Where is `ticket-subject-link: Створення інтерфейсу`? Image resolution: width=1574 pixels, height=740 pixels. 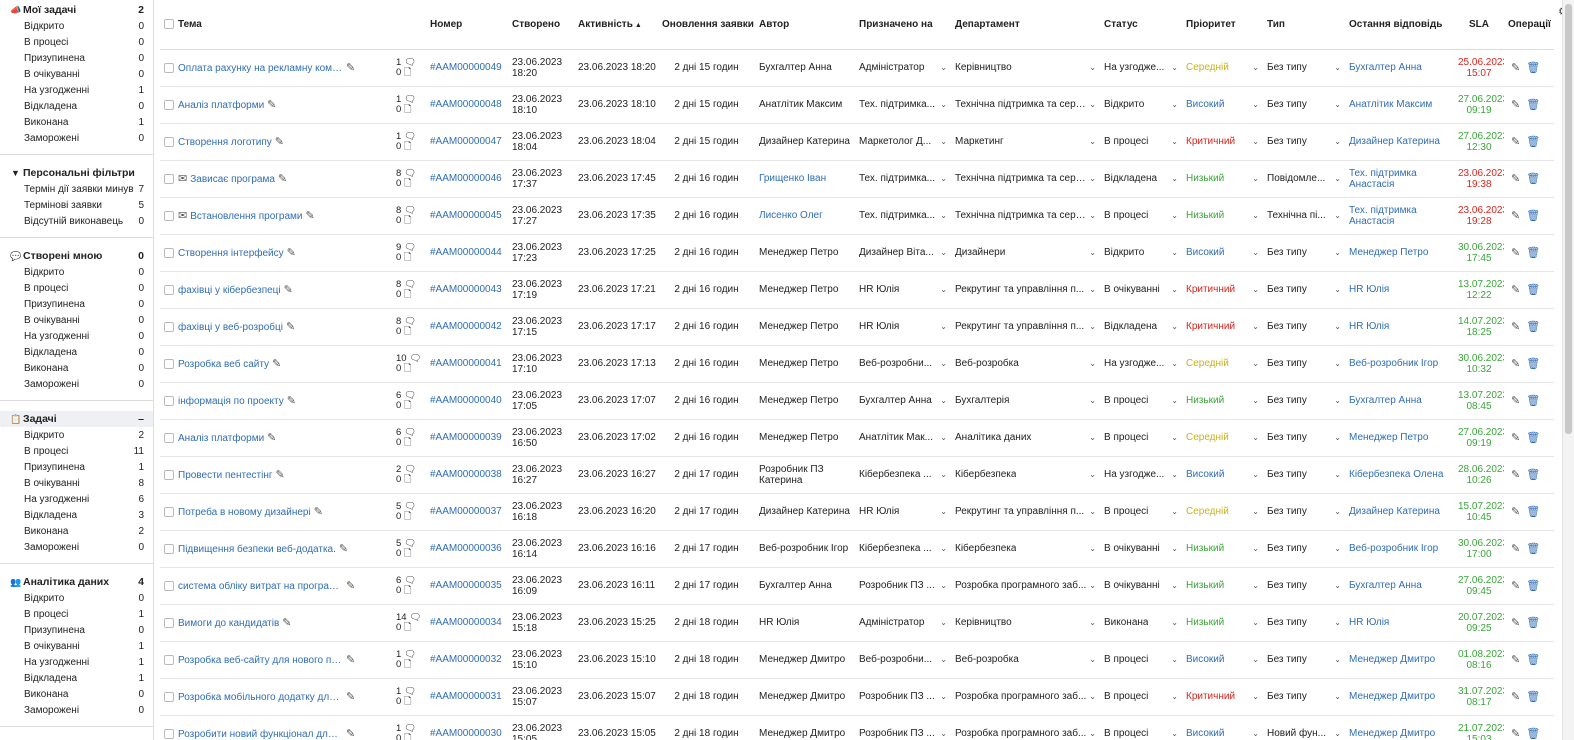 ticket-subject-link: Створення інтерфейсу is located at coordinates (231, 253).